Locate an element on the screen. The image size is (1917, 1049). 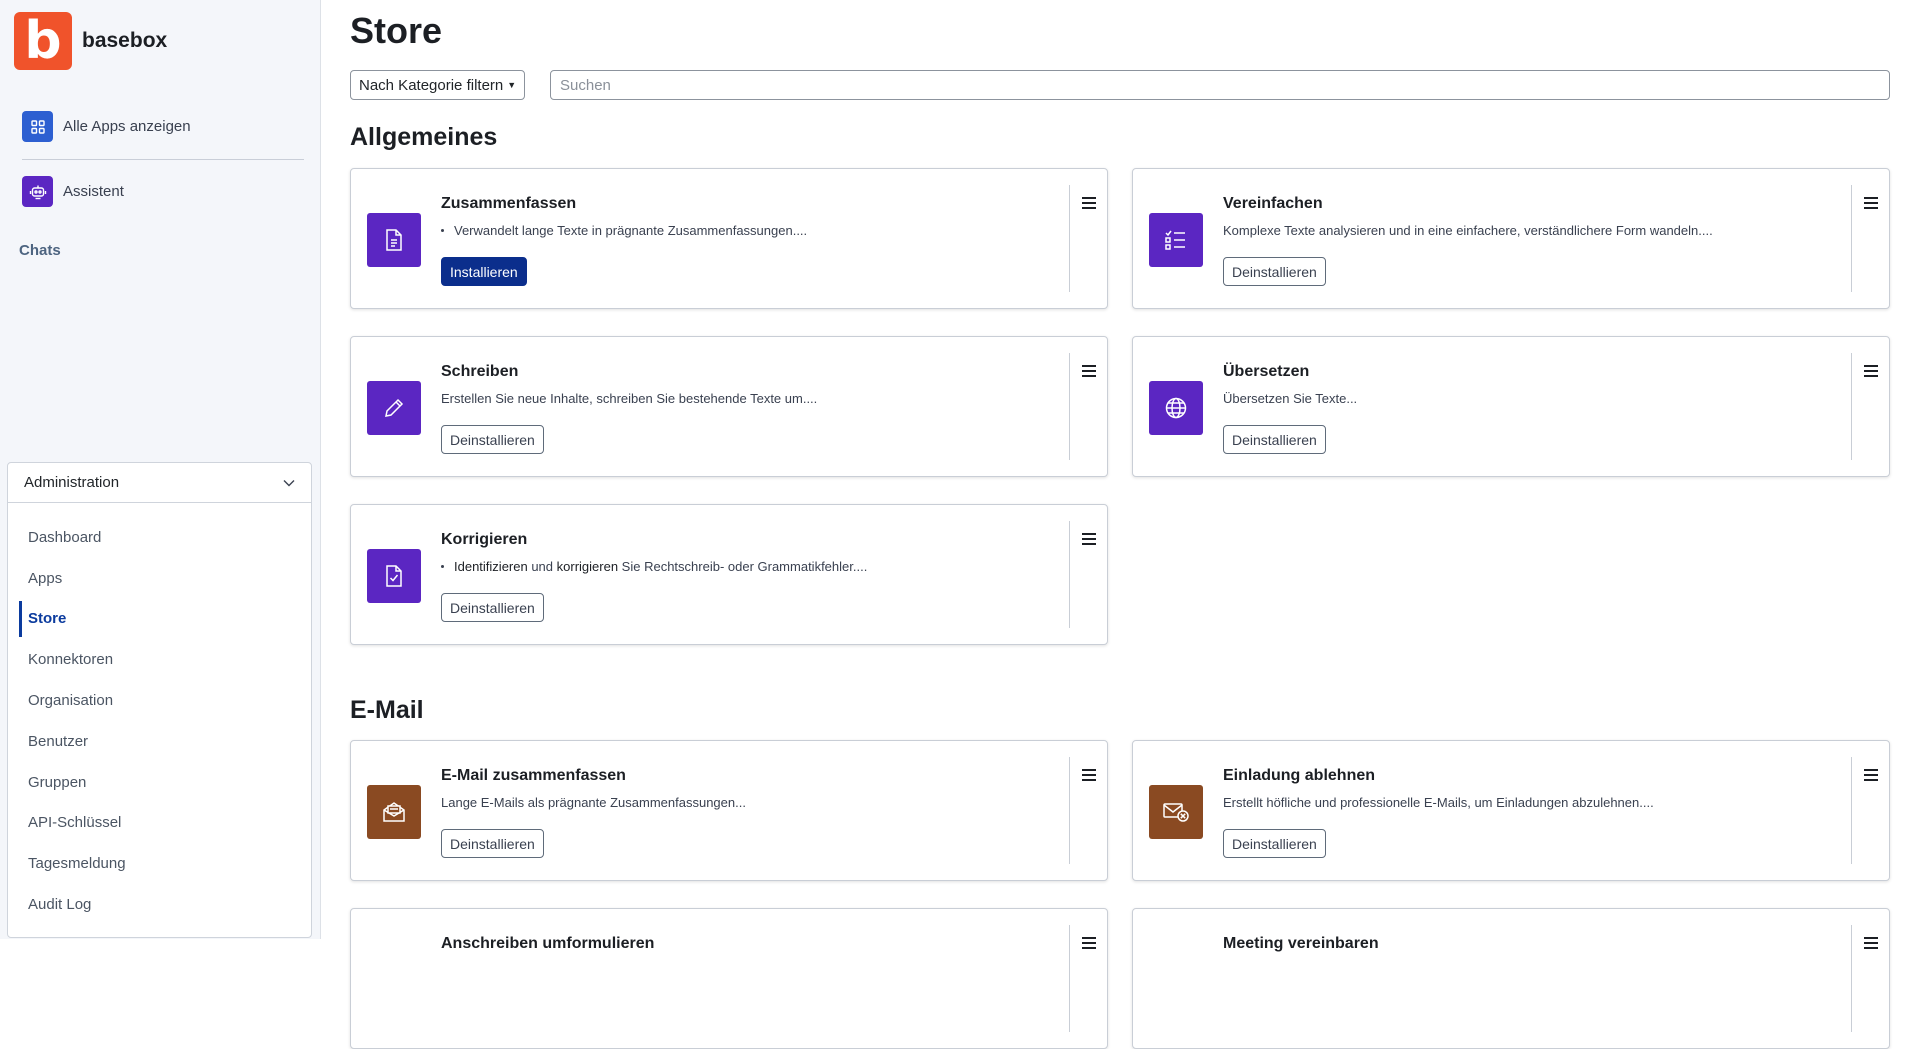
administration-dropdown: Administration is located at coordinates (159, 483).